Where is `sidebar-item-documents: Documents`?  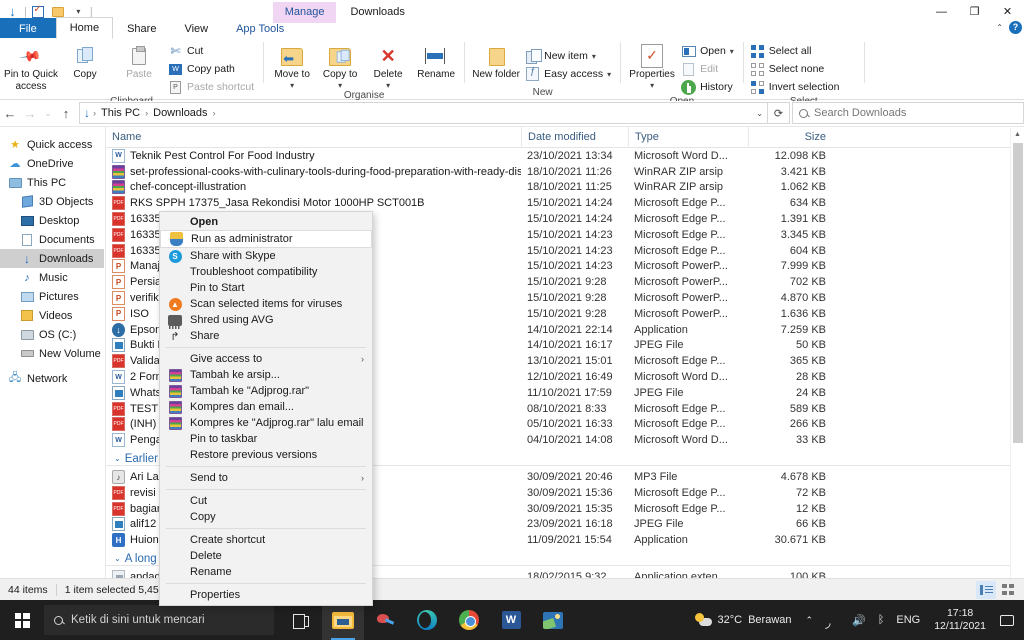
sidebar-item-documents: Documents is located at coordinates (52, 239).